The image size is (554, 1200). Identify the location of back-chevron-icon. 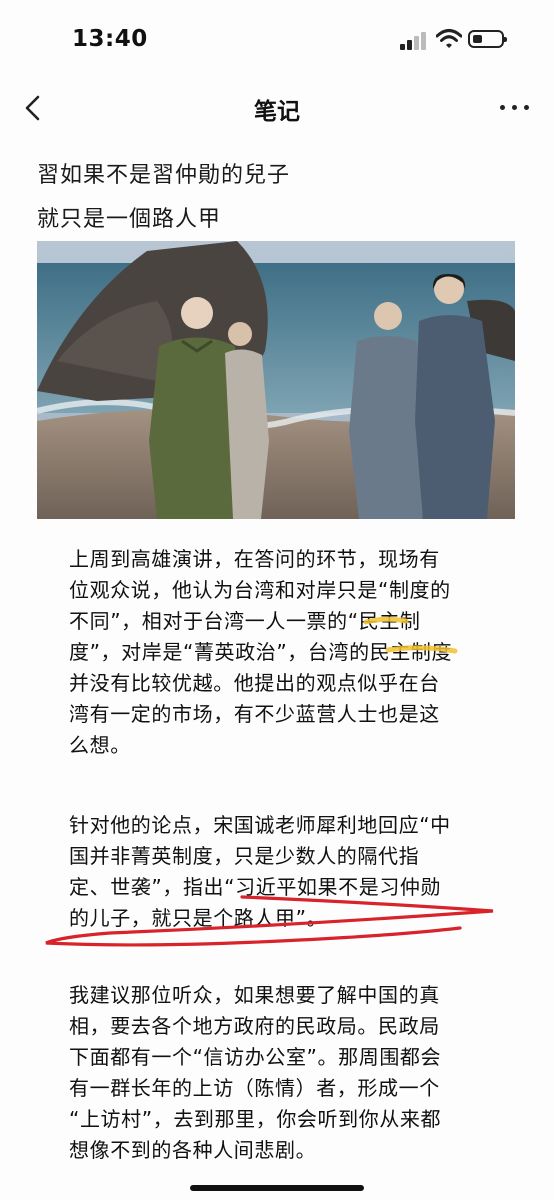
(37, 108).